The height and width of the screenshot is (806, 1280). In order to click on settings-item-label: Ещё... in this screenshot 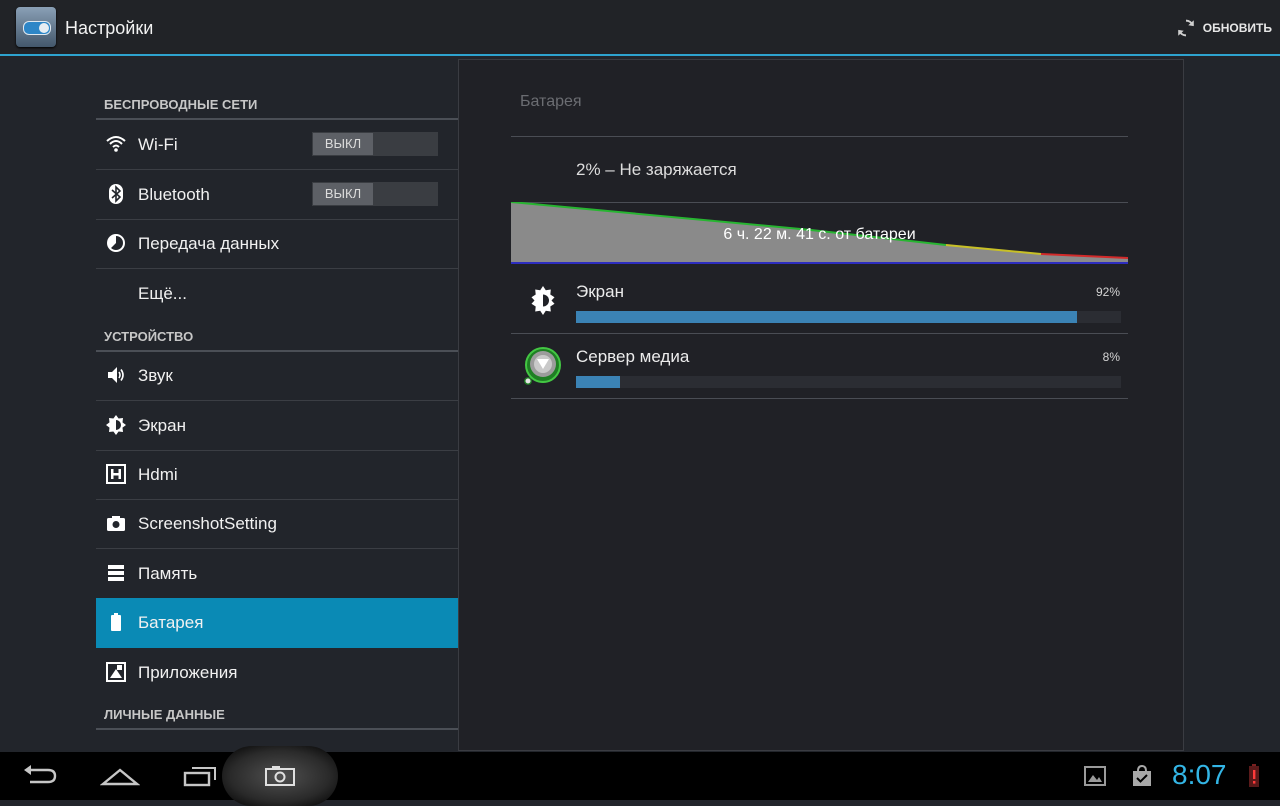, I will do `click(162, 293)`.